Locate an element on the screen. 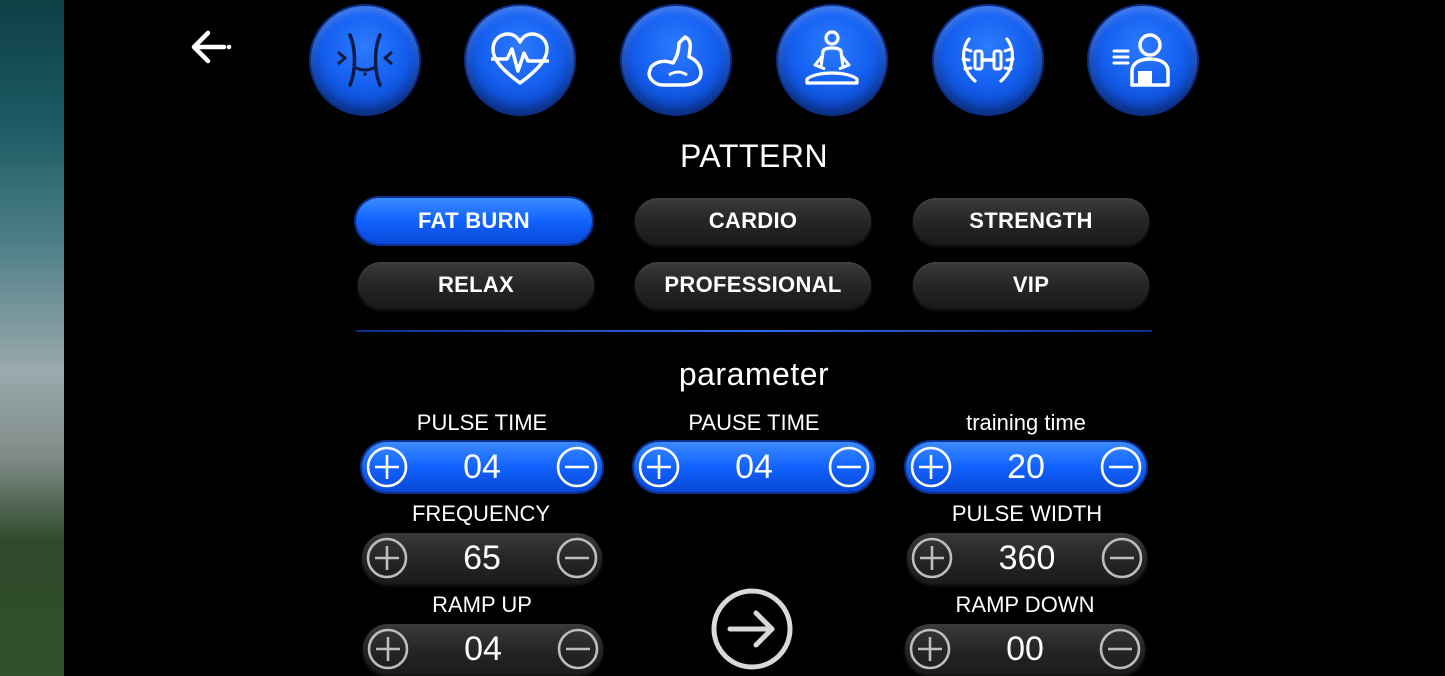  arrow-left-icon is located at coordinates (211, 47).